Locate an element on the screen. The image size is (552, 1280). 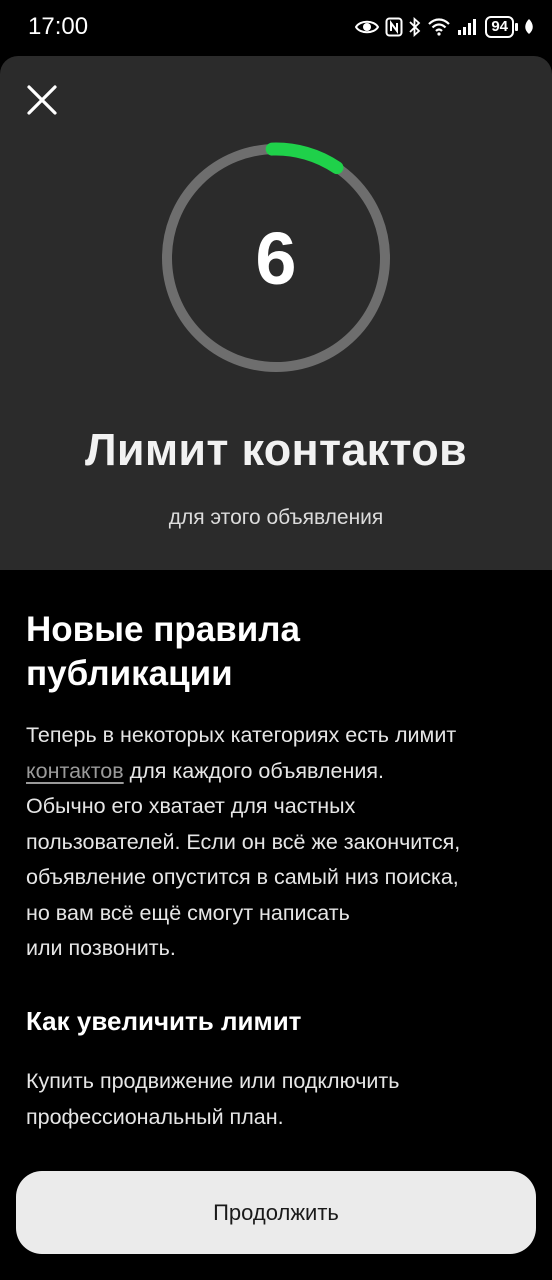
battery-level: 94 is located at coordinates (499, 27).